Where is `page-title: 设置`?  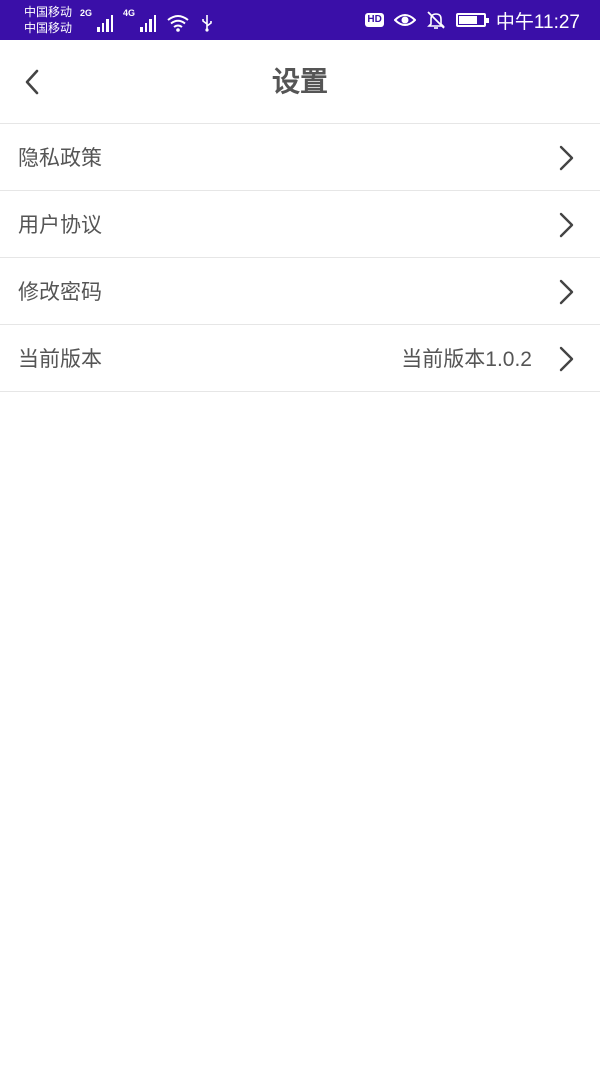 page-title: 设置 is located at coordinates (299, 81).